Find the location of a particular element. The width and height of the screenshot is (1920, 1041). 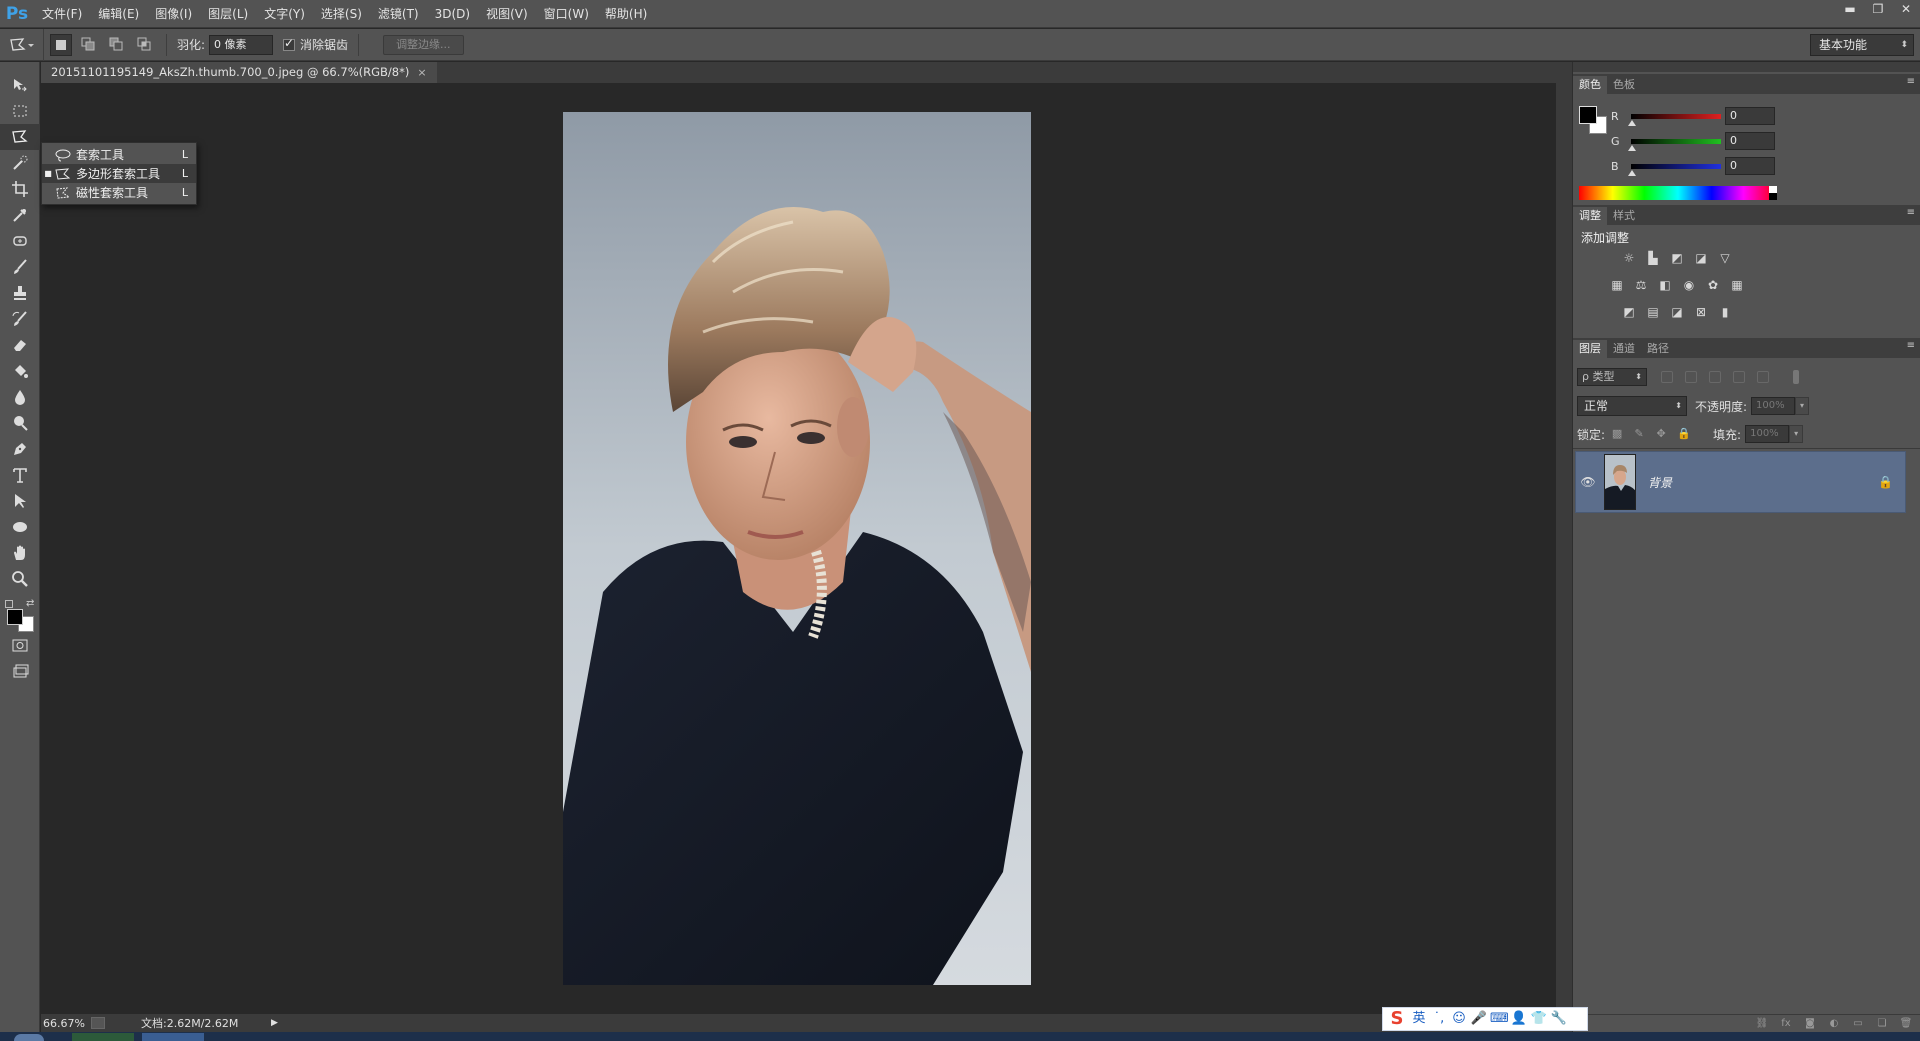

adjustment-icon: ◐ is located at coordinates (1834, 1024).